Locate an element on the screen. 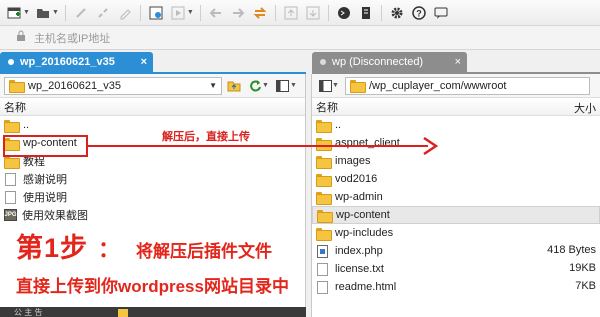  chat-icon is located at coordinates (441, 13).